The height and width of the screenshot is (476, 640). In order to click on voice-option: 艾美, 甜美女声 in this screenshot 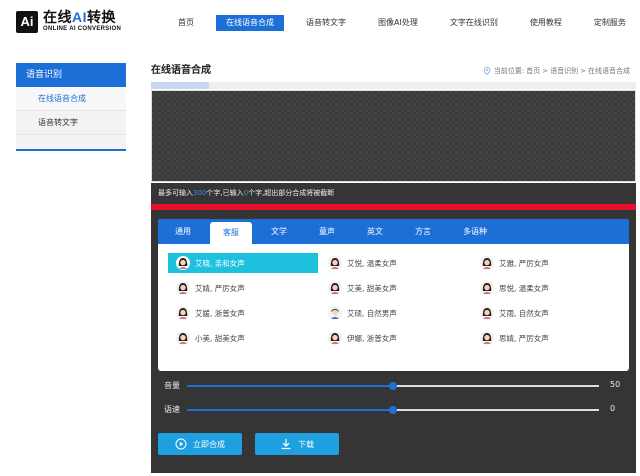, I will do `click(395, 288)`.